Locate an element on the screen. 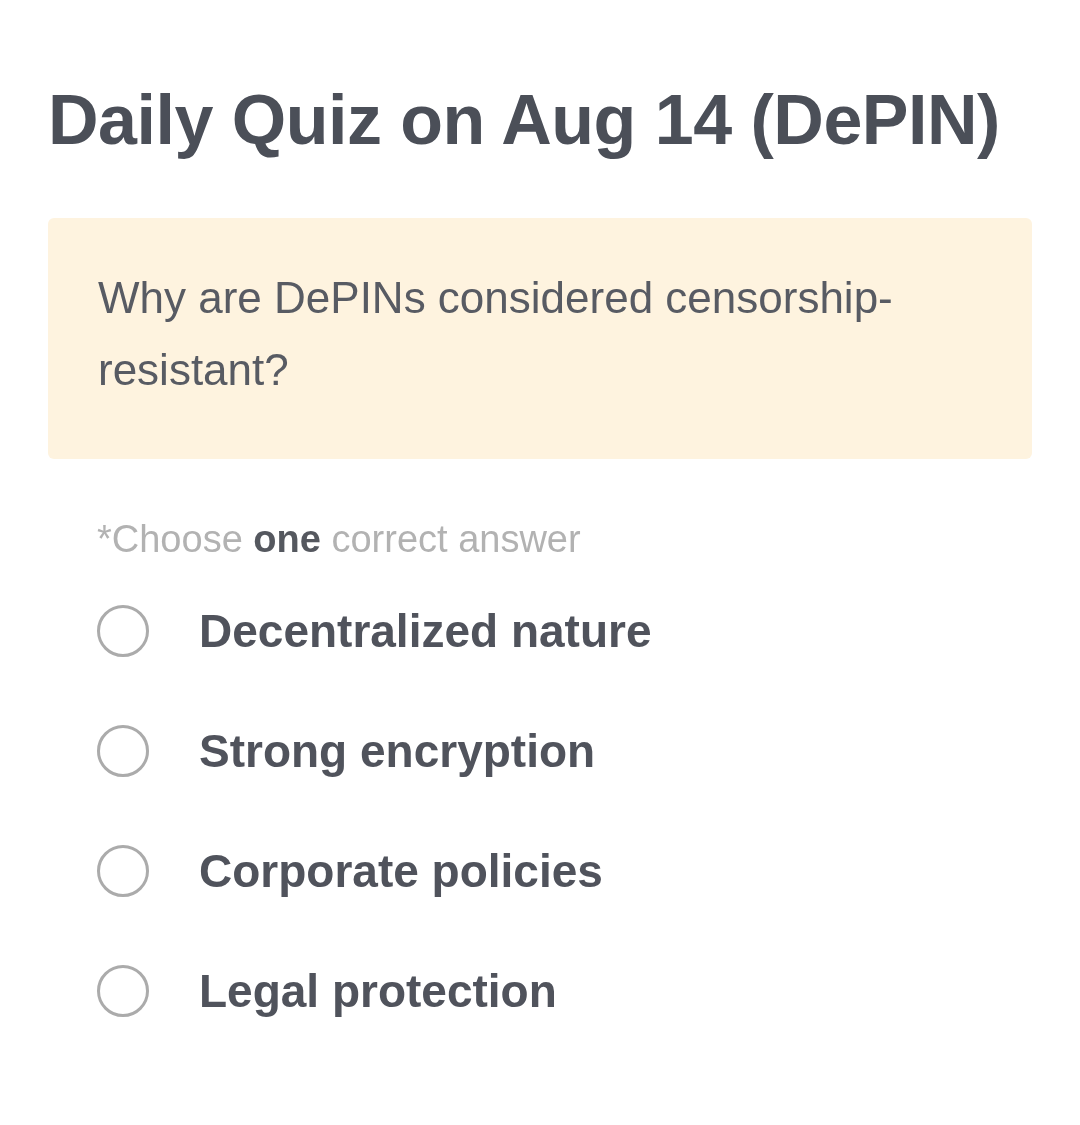 This screenshot has width=1080, height=1125. option-label: Strong encryption is located at coordinates (397, 751).